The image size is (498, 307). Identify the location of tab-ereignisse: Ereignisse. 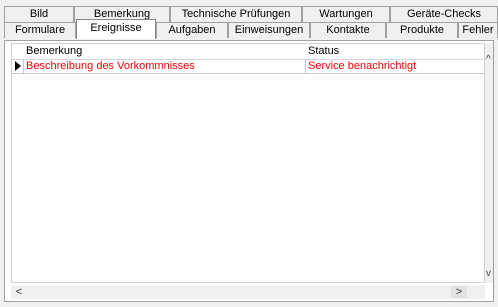
(116, 29).